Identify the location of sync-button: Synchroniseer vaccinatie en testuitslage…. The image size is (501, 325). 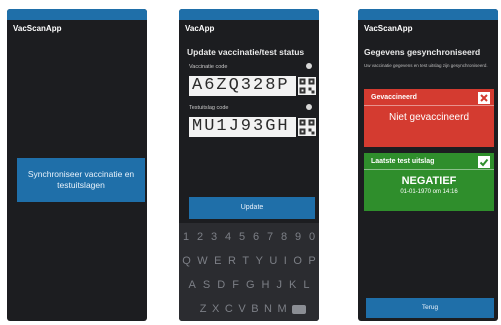
(81, 180).